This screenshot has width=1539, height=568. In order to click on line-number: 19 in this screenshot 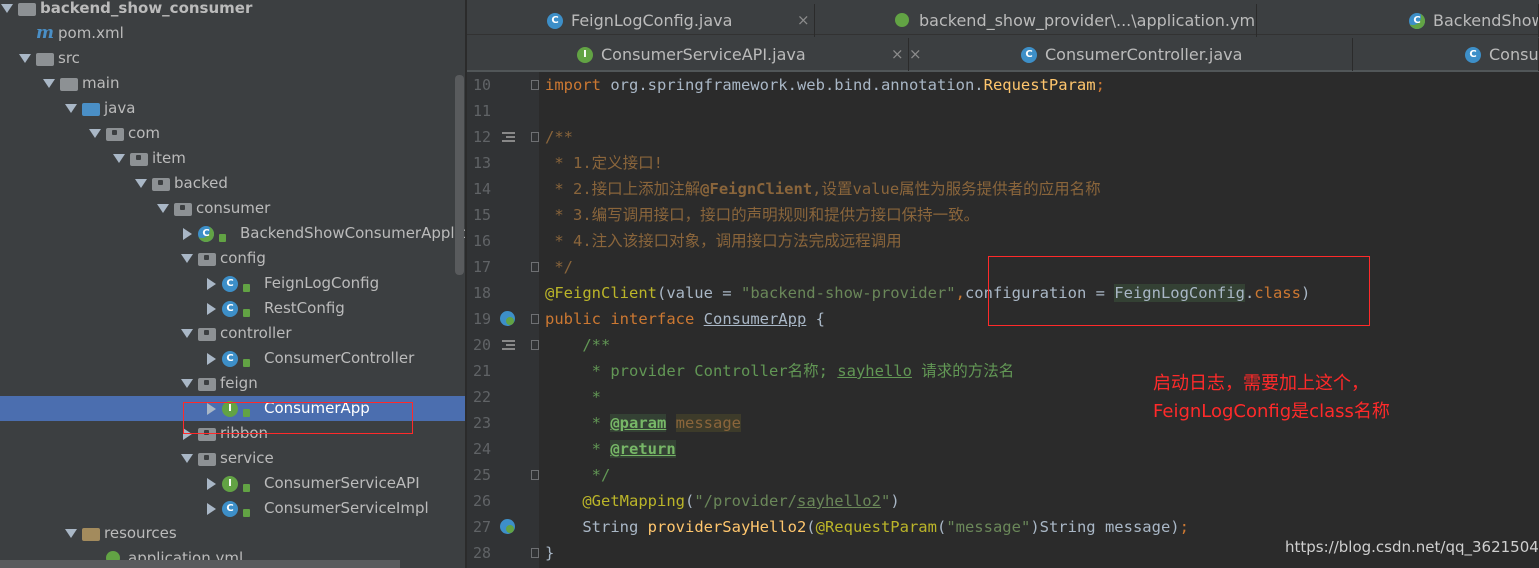, I will do `click(481, 319)`.